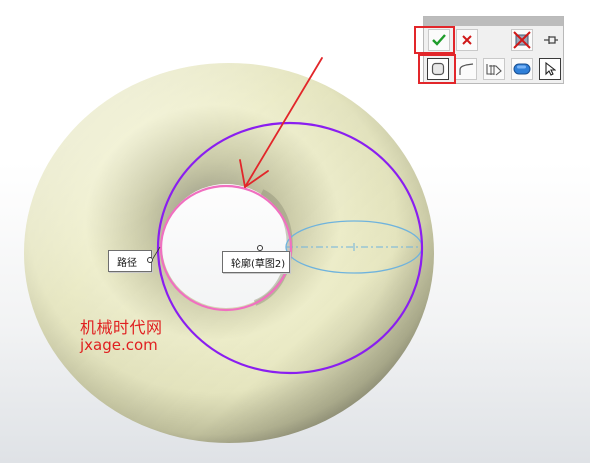 This screenshot has width=590, height=463. I want to click on arrow-cursor-icon, so click(550, 69).